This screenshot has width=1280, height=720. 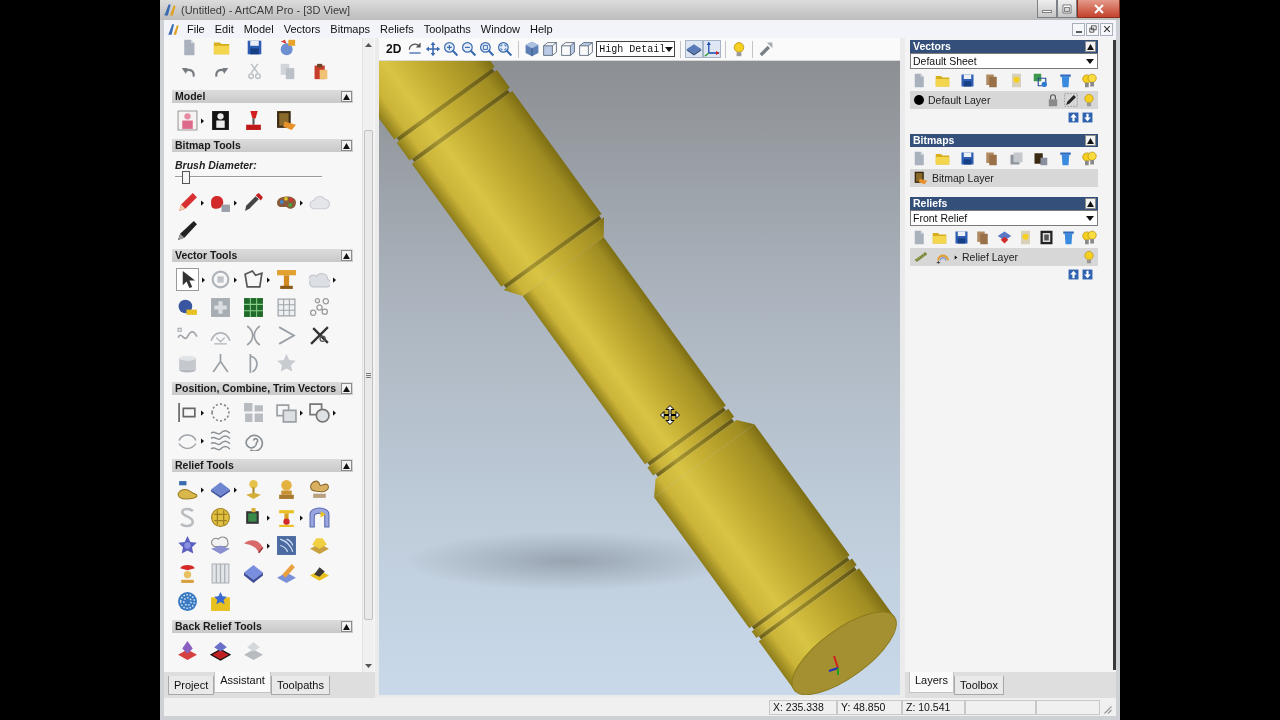 What do you see at coordinates (220, 120) in the screenshot?
I see `negative-picture-icon` at bounding box center [220, 120].